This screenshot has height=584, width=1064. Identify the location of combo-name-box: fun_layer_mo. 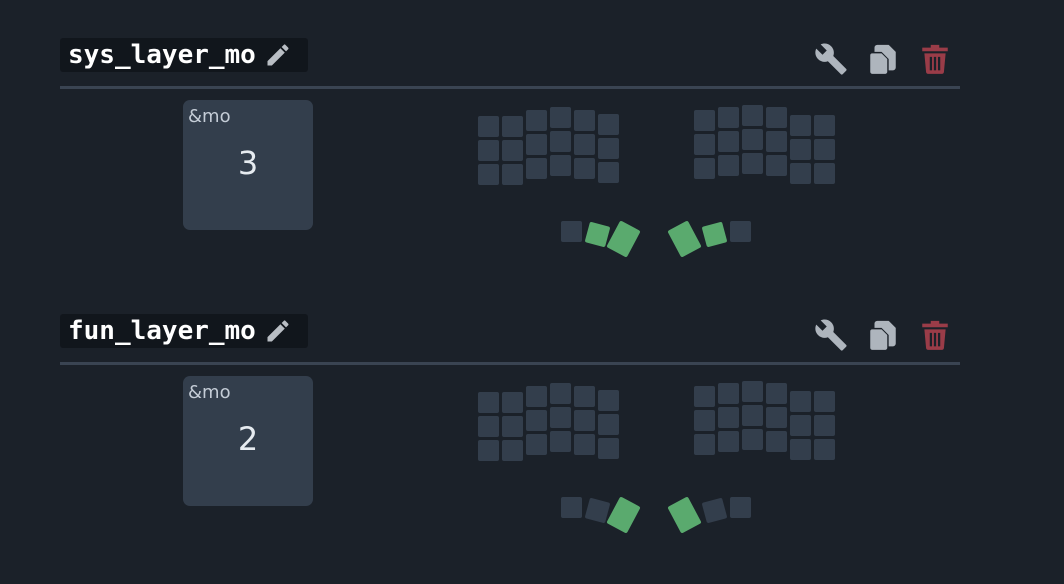
(184, 331).